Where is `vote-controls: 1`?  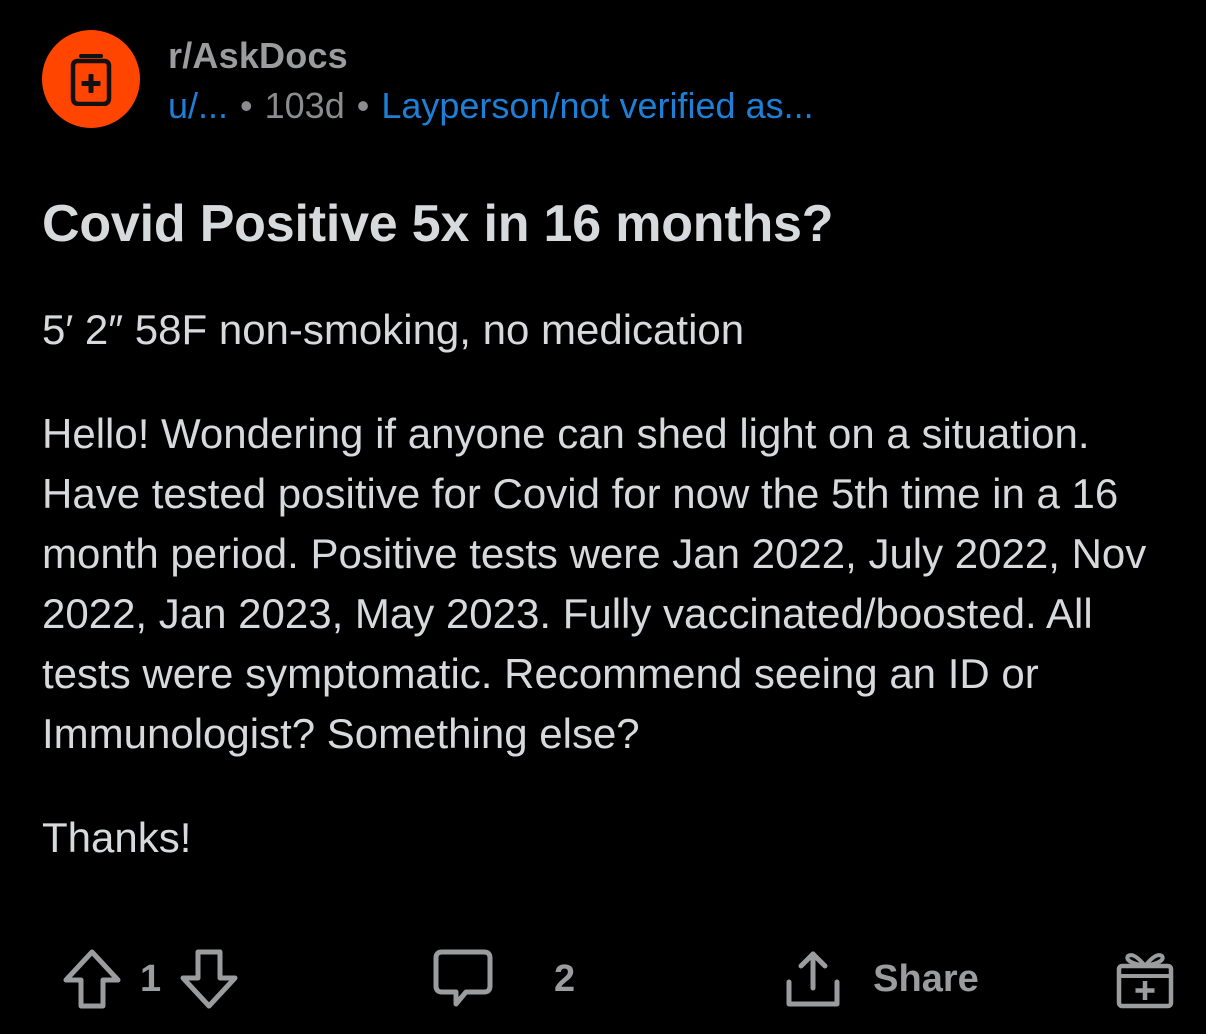 vote-controls: 1 is located at coordinates (187, 979).